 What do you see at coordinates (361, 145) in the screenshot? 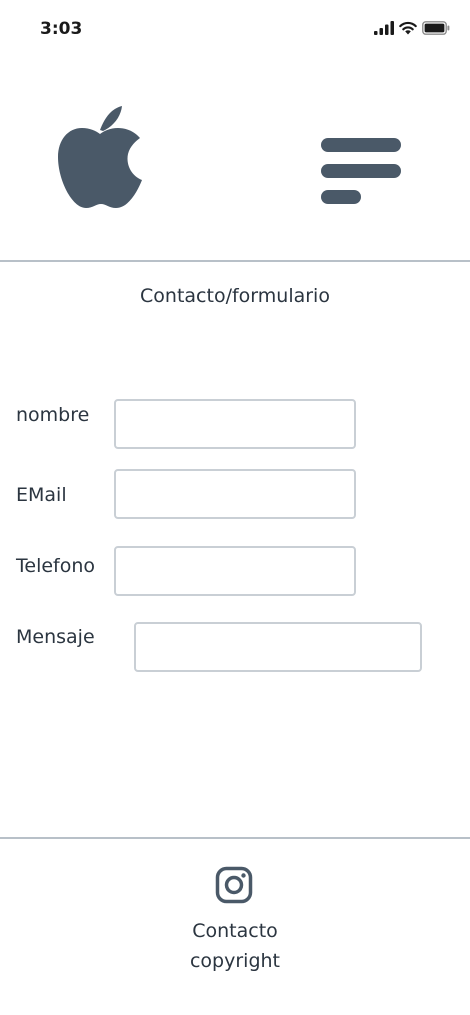
I see `menu-bar-top` at bounding box center [361, 145].